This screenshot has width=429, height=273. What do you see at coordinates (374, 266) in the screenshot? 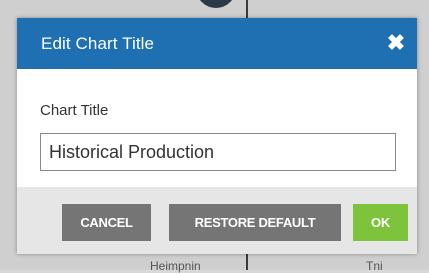
I see `background-text-right: Tni` at bounding box center [374, 266].